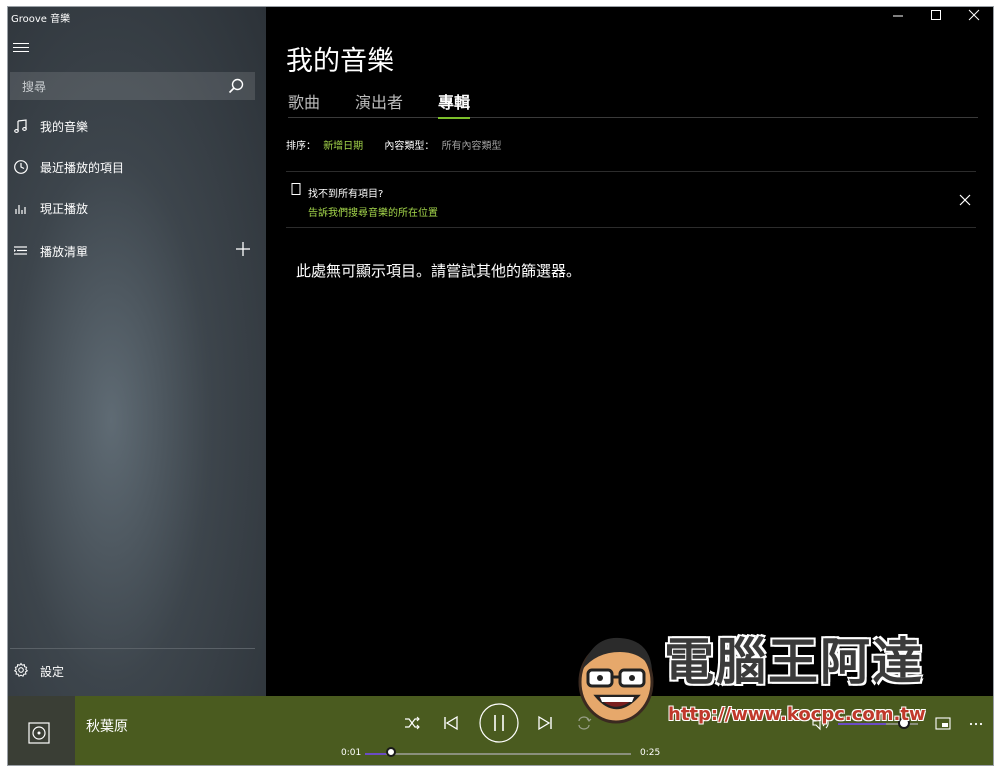  Describe the element at coordinates (243, 249) in the screenshot. I see `add-playlist-icon` at that location.